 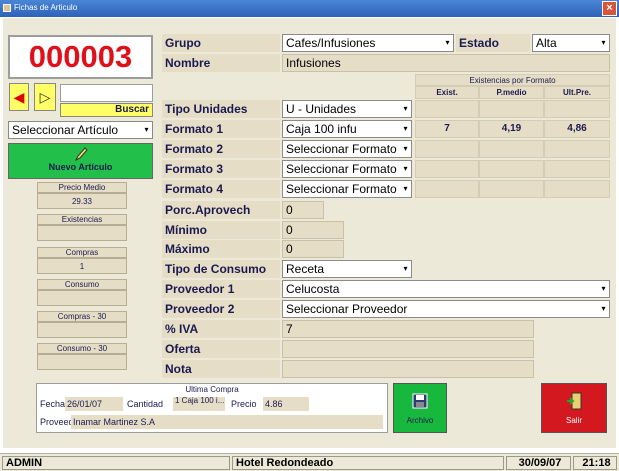 I want to click on compras-label: Compras, so click(x=82, y=252).